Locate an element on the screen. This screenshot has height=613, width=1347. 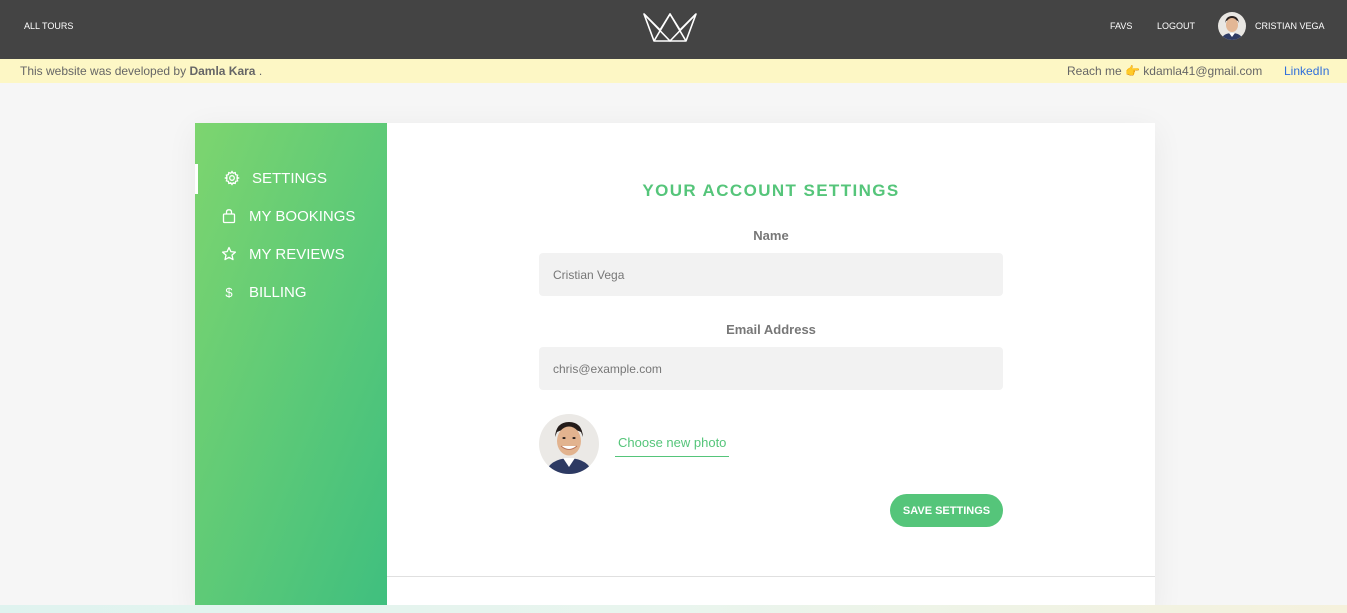
name-input is located at coordinates (771, 274).